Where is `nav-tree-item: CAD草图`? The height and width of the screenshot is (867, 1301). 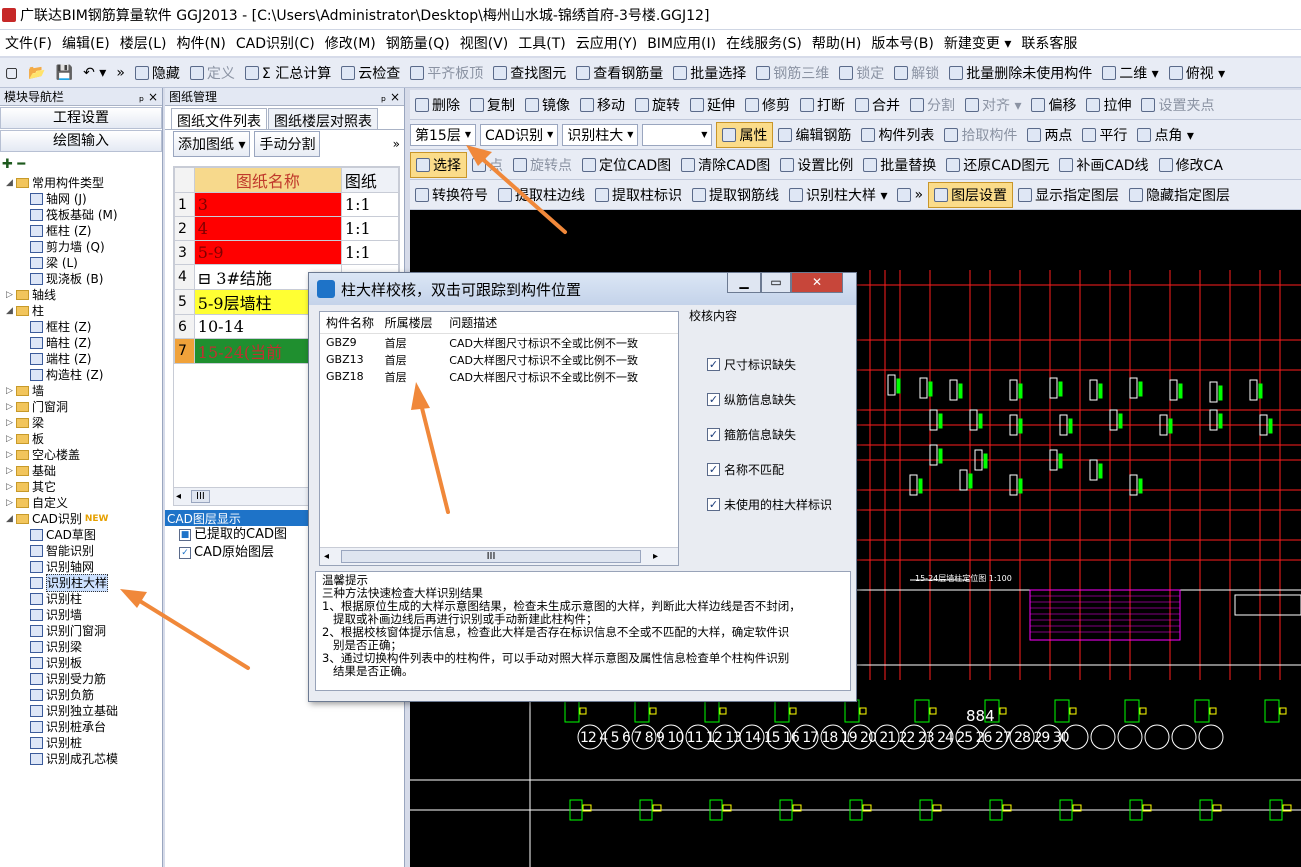 nav-tree-item: CAD草图 is located at coordinates (82, 535).